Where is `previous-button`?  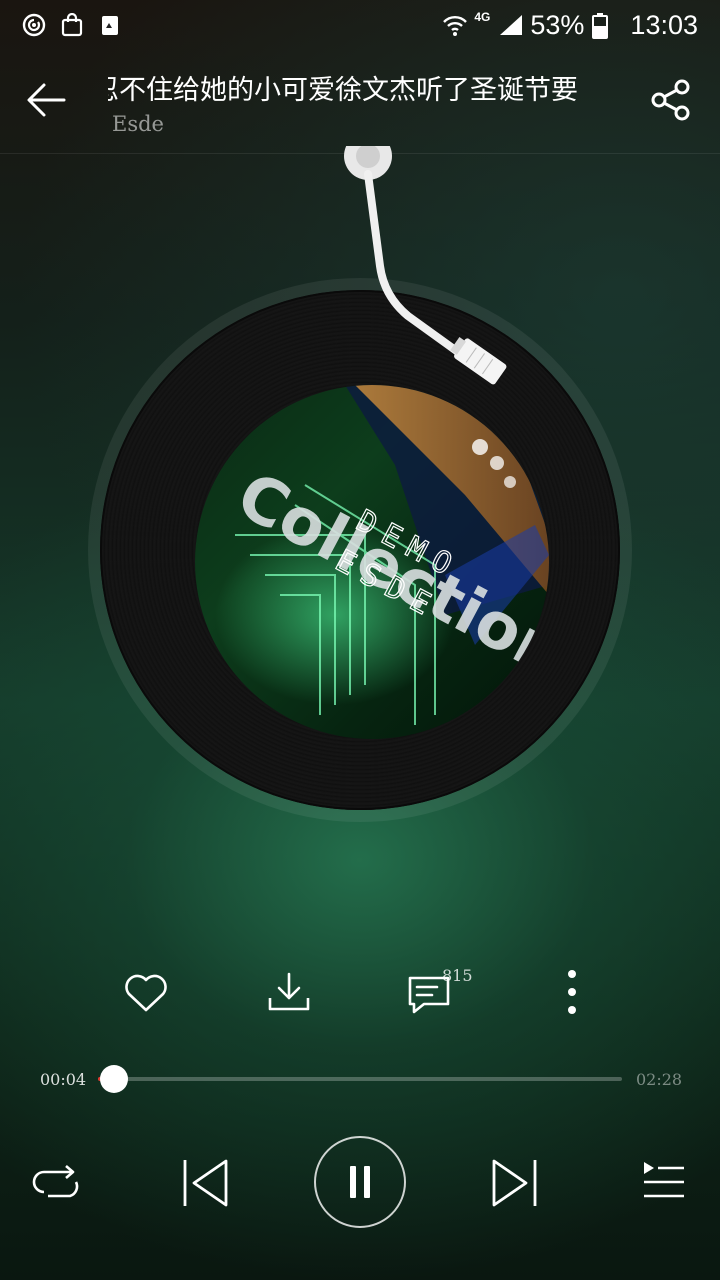 previous-button is located at coordinates (204, 1183).